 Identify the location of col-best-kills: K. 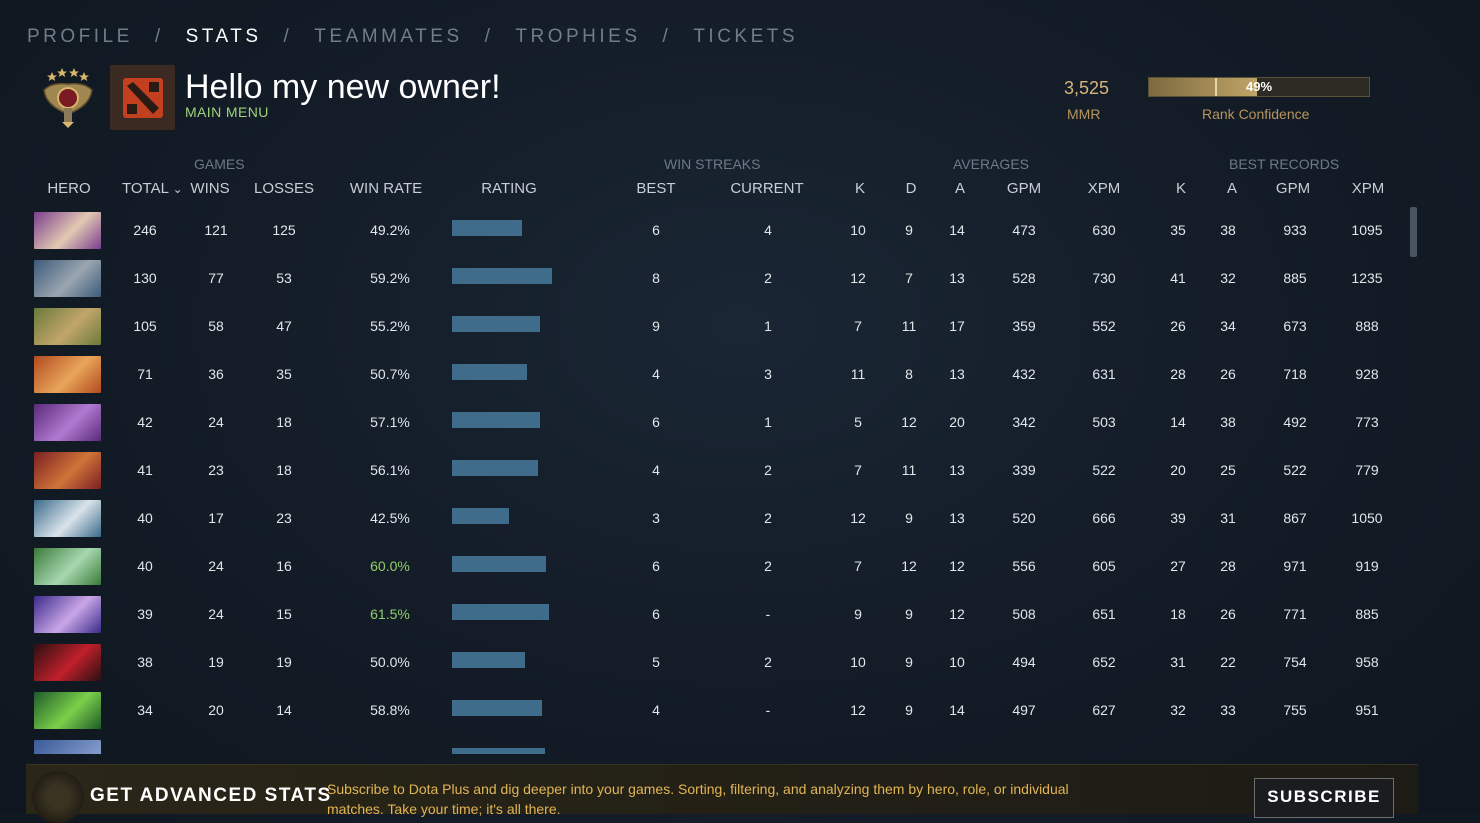
(1181, 188).